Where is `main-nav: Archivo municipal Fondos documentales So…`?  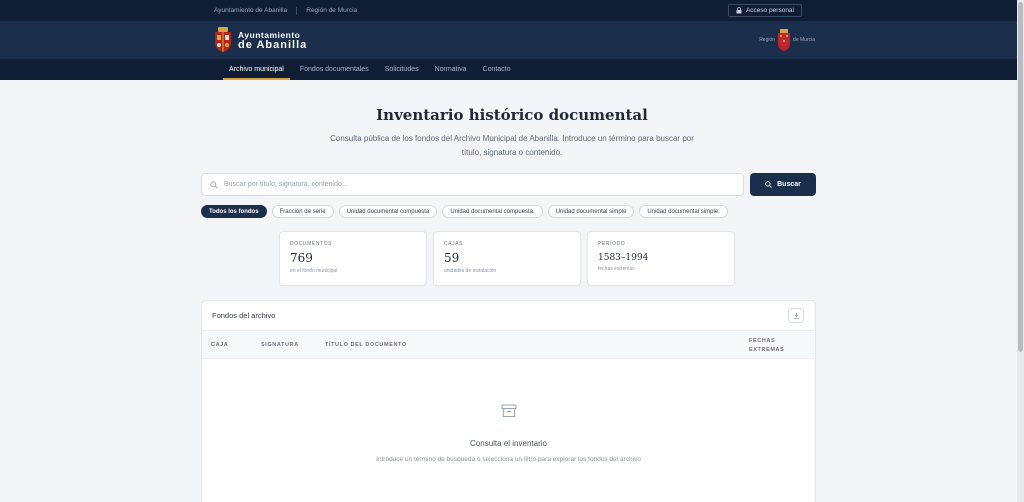 main-nav: Archivo municipal Fondos documentales So… is located at coordinates (512, 69).